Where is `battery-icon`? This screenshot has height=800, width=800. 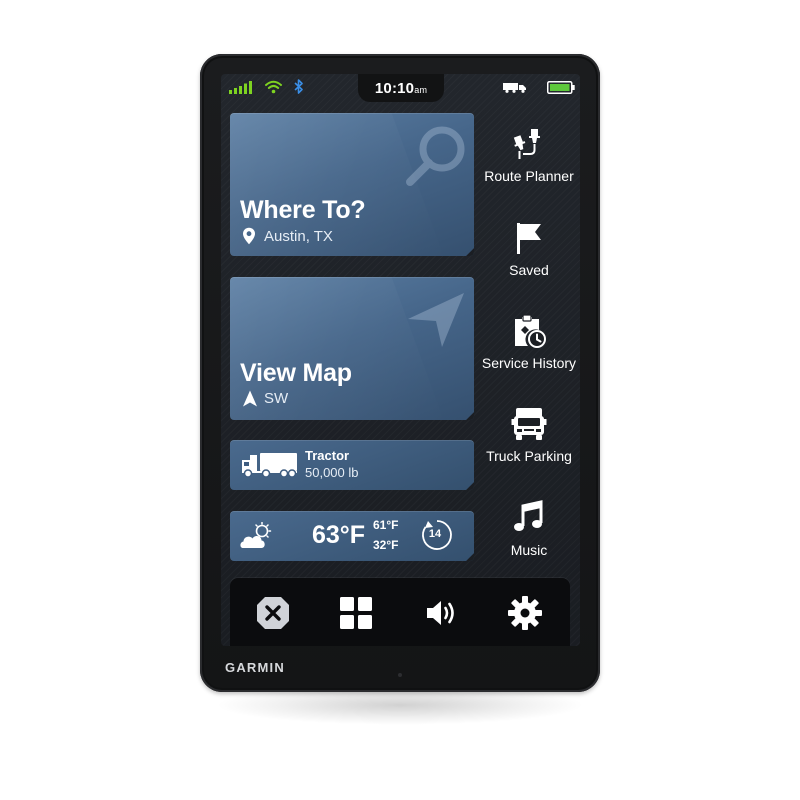
battery-icon is located at coordinates (561, 87).